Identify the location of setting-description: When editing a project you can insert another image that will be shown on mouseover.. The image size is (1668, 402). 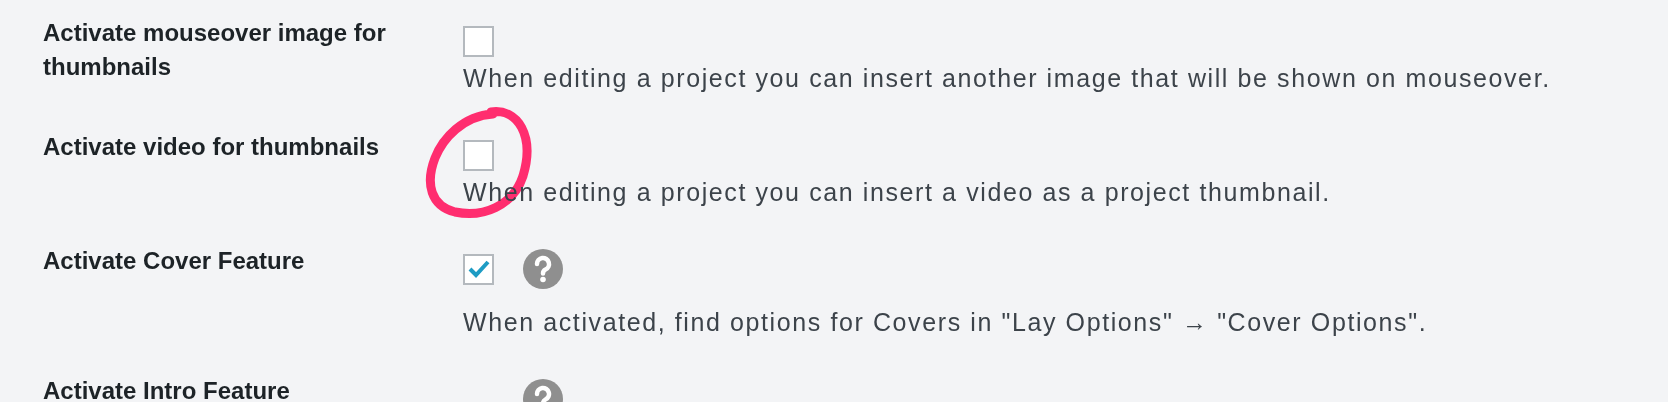
(1007, 78).